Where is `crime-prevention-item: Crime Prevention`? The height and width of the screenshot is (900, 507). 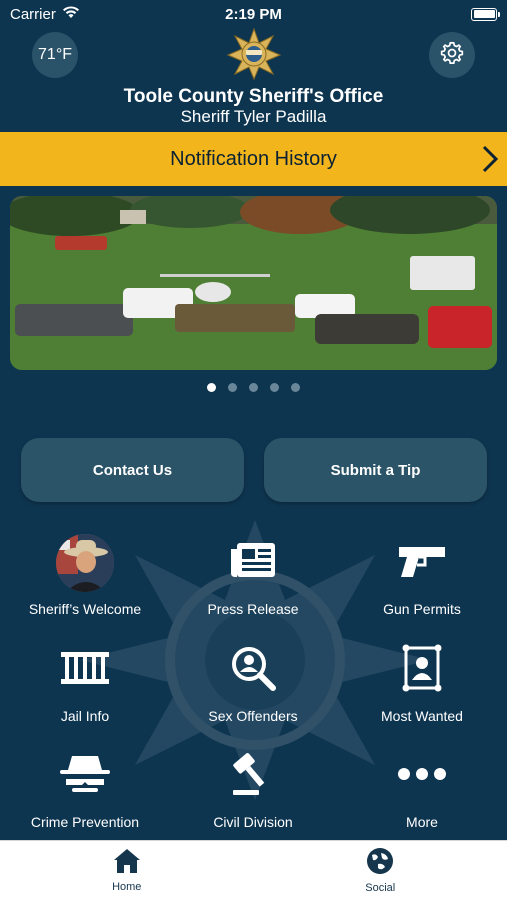 crime-prevention-item: Crime Prevention is located at coordinates (85, 788).